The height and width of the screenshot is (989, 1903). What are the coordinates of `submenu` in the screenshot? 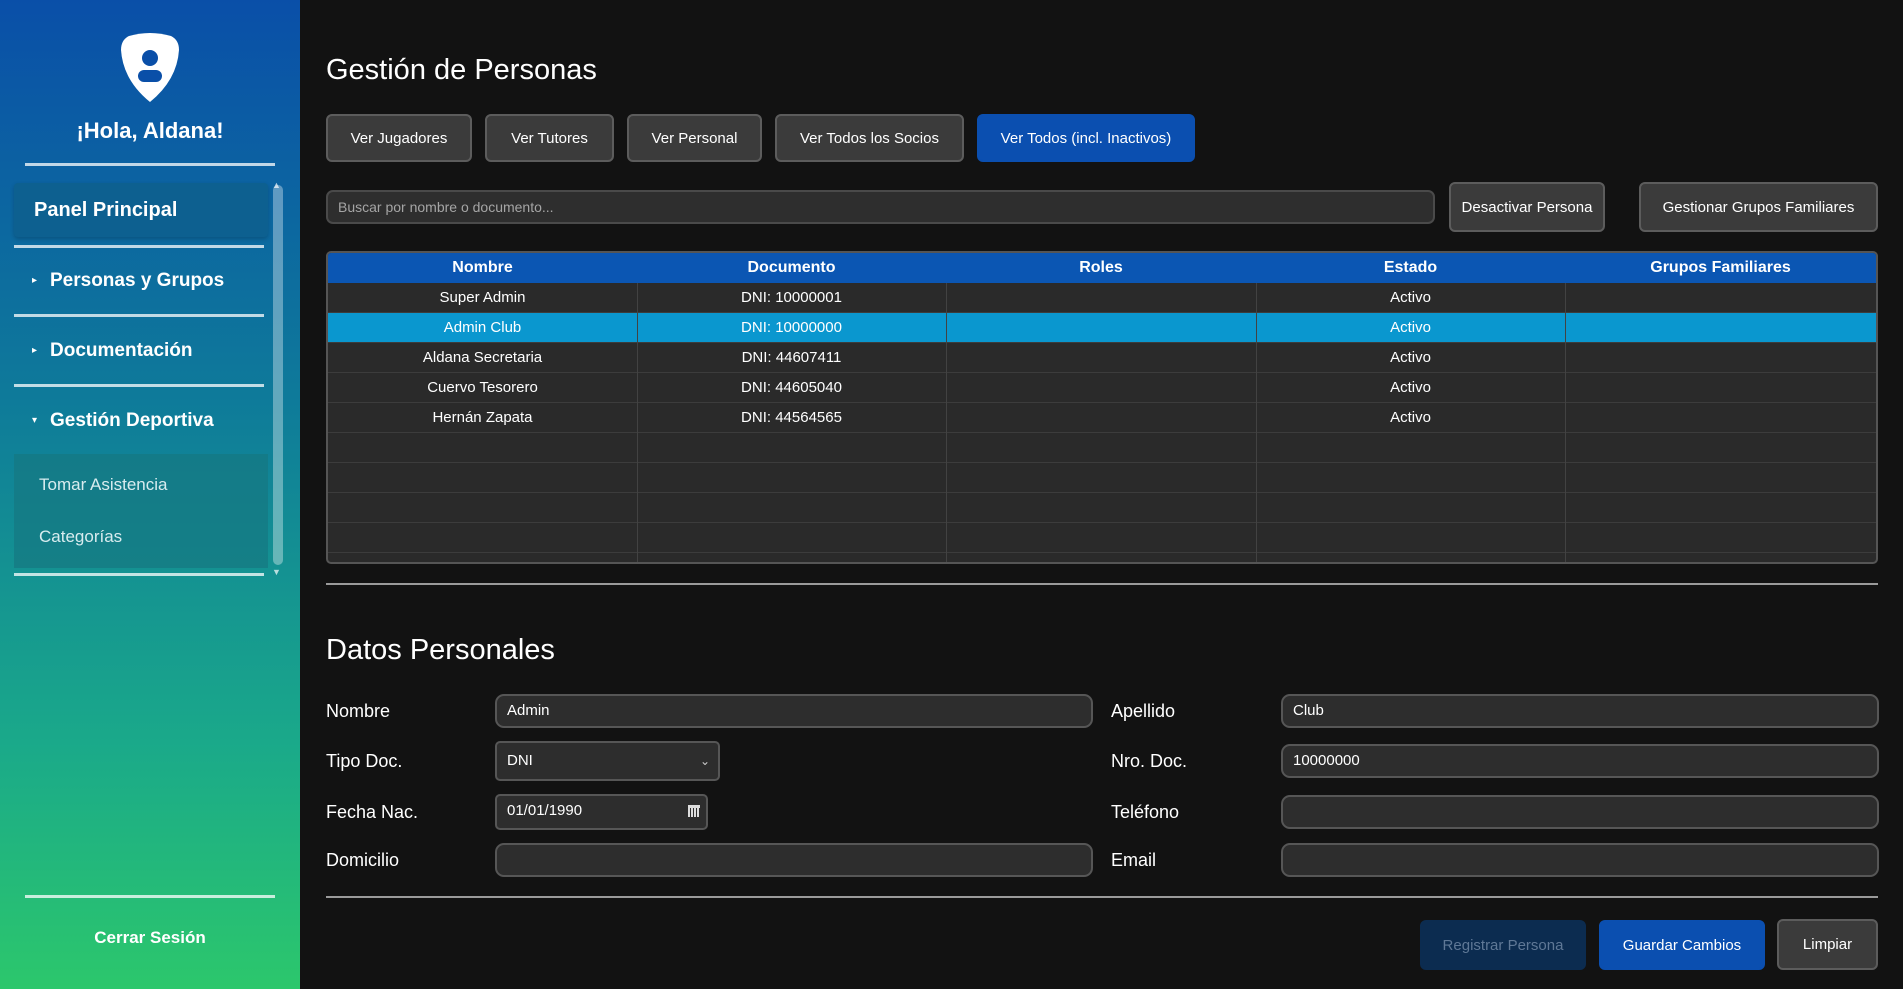 It's located at (141, 511).